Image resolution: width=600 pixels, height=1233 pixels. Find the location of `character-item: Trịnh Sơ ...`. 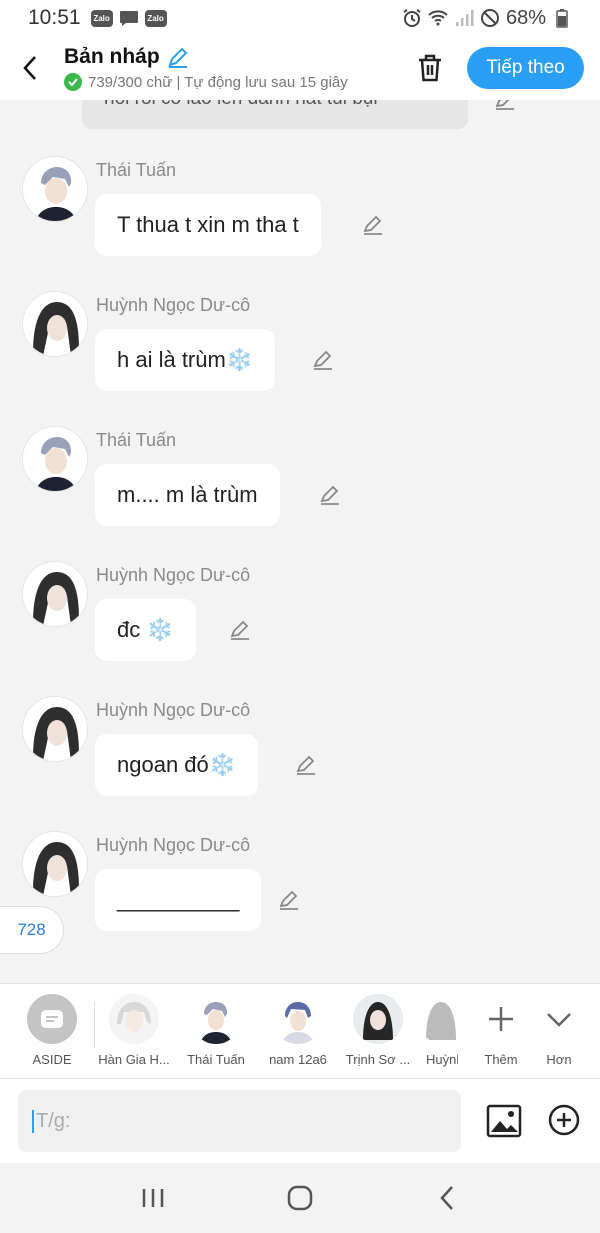

character-item: Trịnh Sơ ... is located at coordinates (378, 1030).